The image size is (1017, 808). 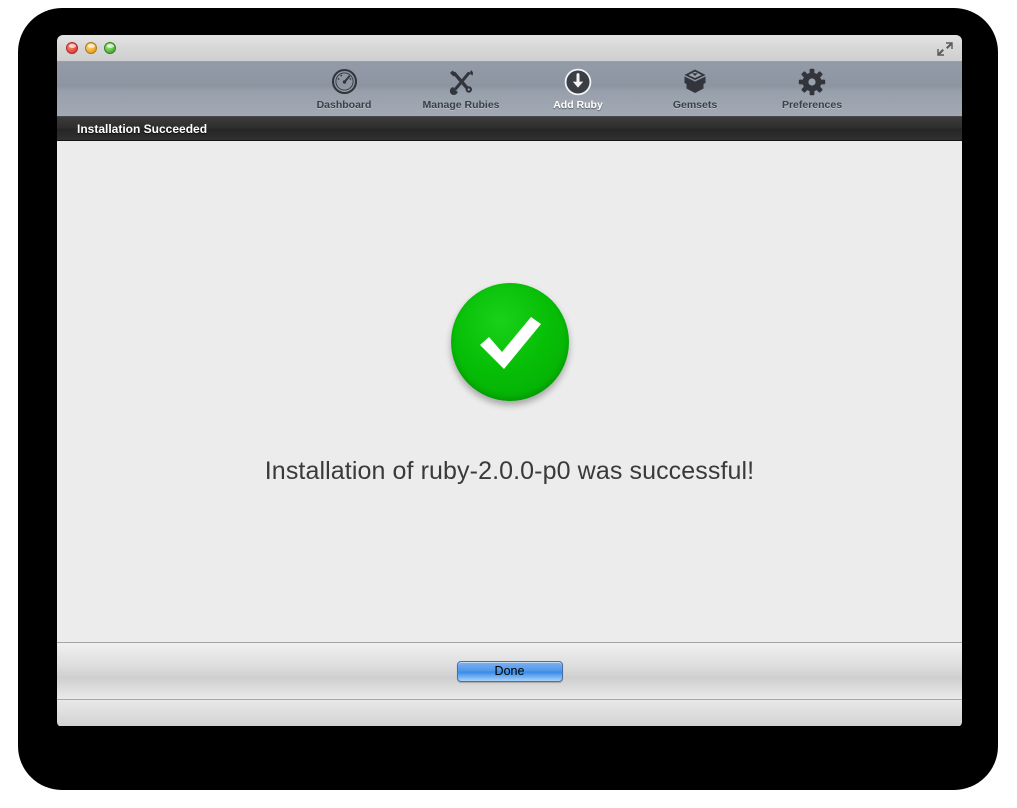 I want to click on gauge-icon, so click(x=344, y=81).